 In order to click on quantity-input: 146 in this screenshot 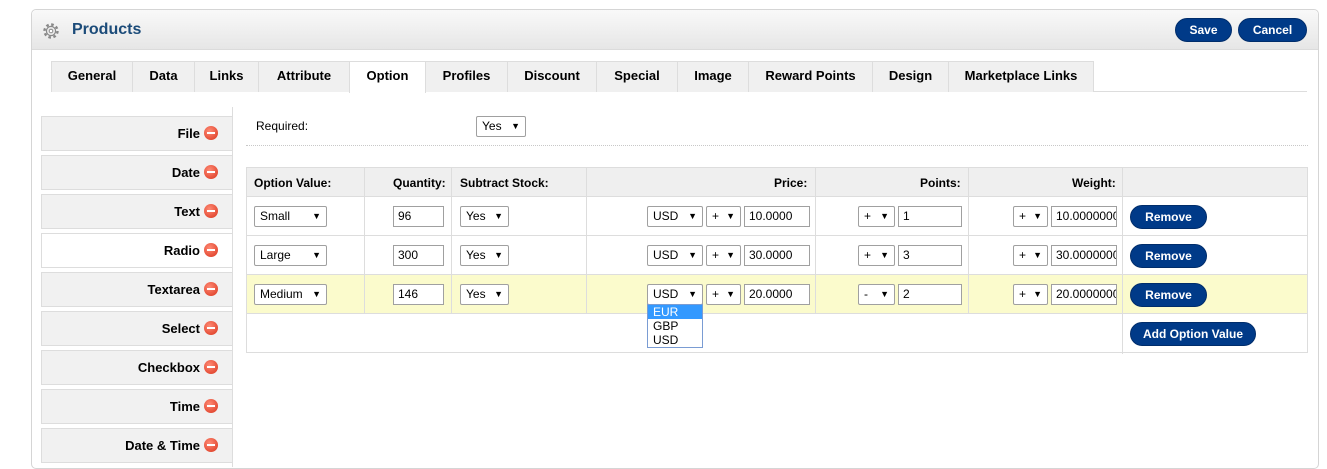, I will do `click(418, 294)`.